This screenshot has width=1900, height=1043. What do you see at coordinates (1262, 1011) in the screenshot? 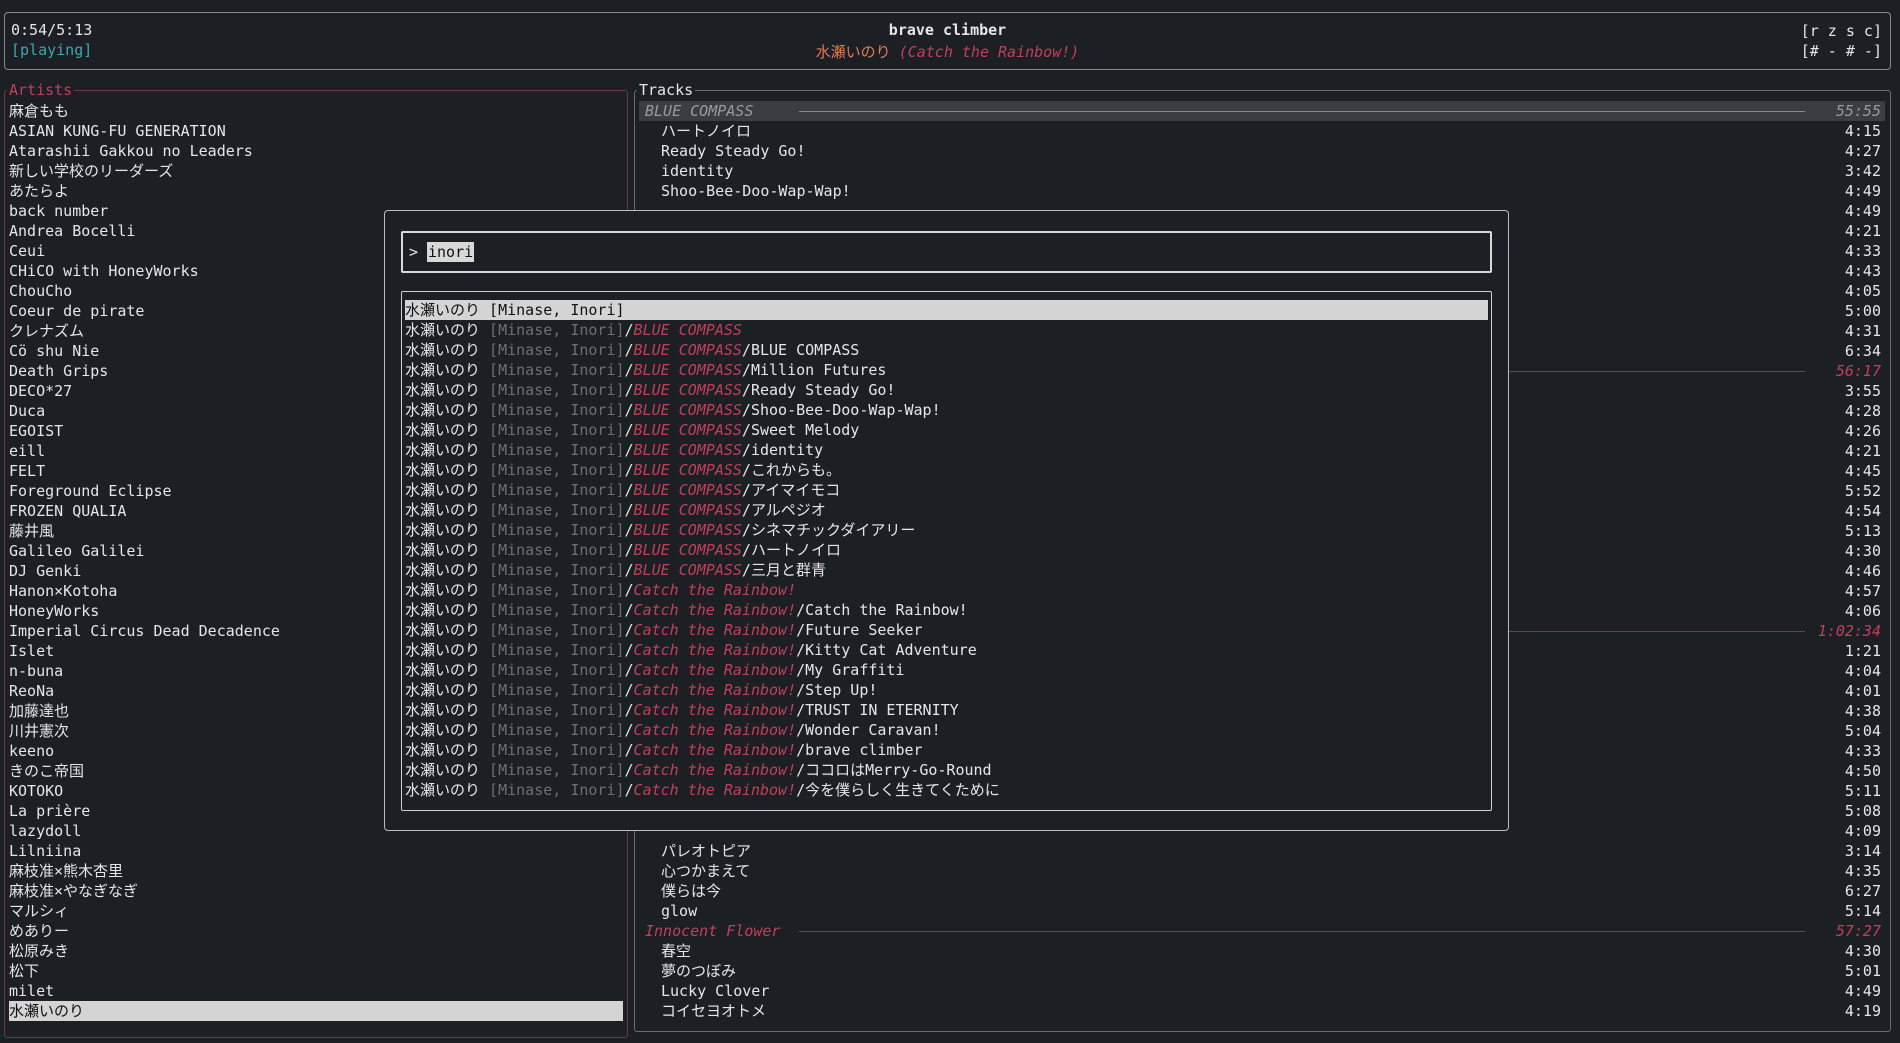
I see `track-row: コイセヨオトメ 4:19` at bounding box center [1262, 1011].